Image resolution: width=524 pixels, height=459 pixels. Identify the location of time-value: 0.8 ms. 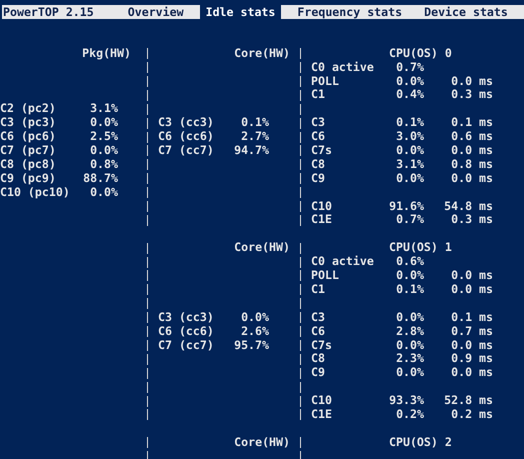
(472, 165).